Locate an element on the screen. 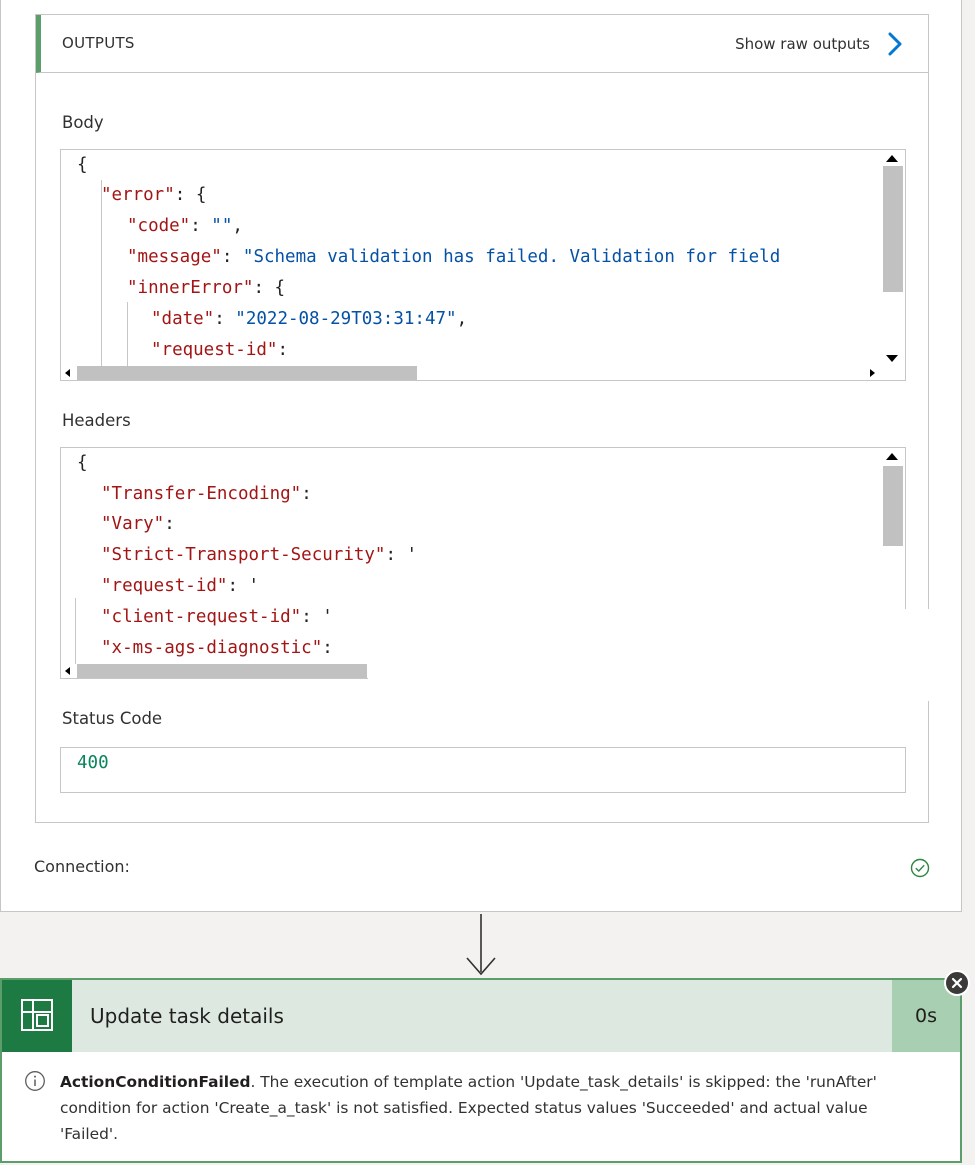 The height and width of the screenshot is (1165, 975). code-line: "Vary": is located at coordinates (138, 524).